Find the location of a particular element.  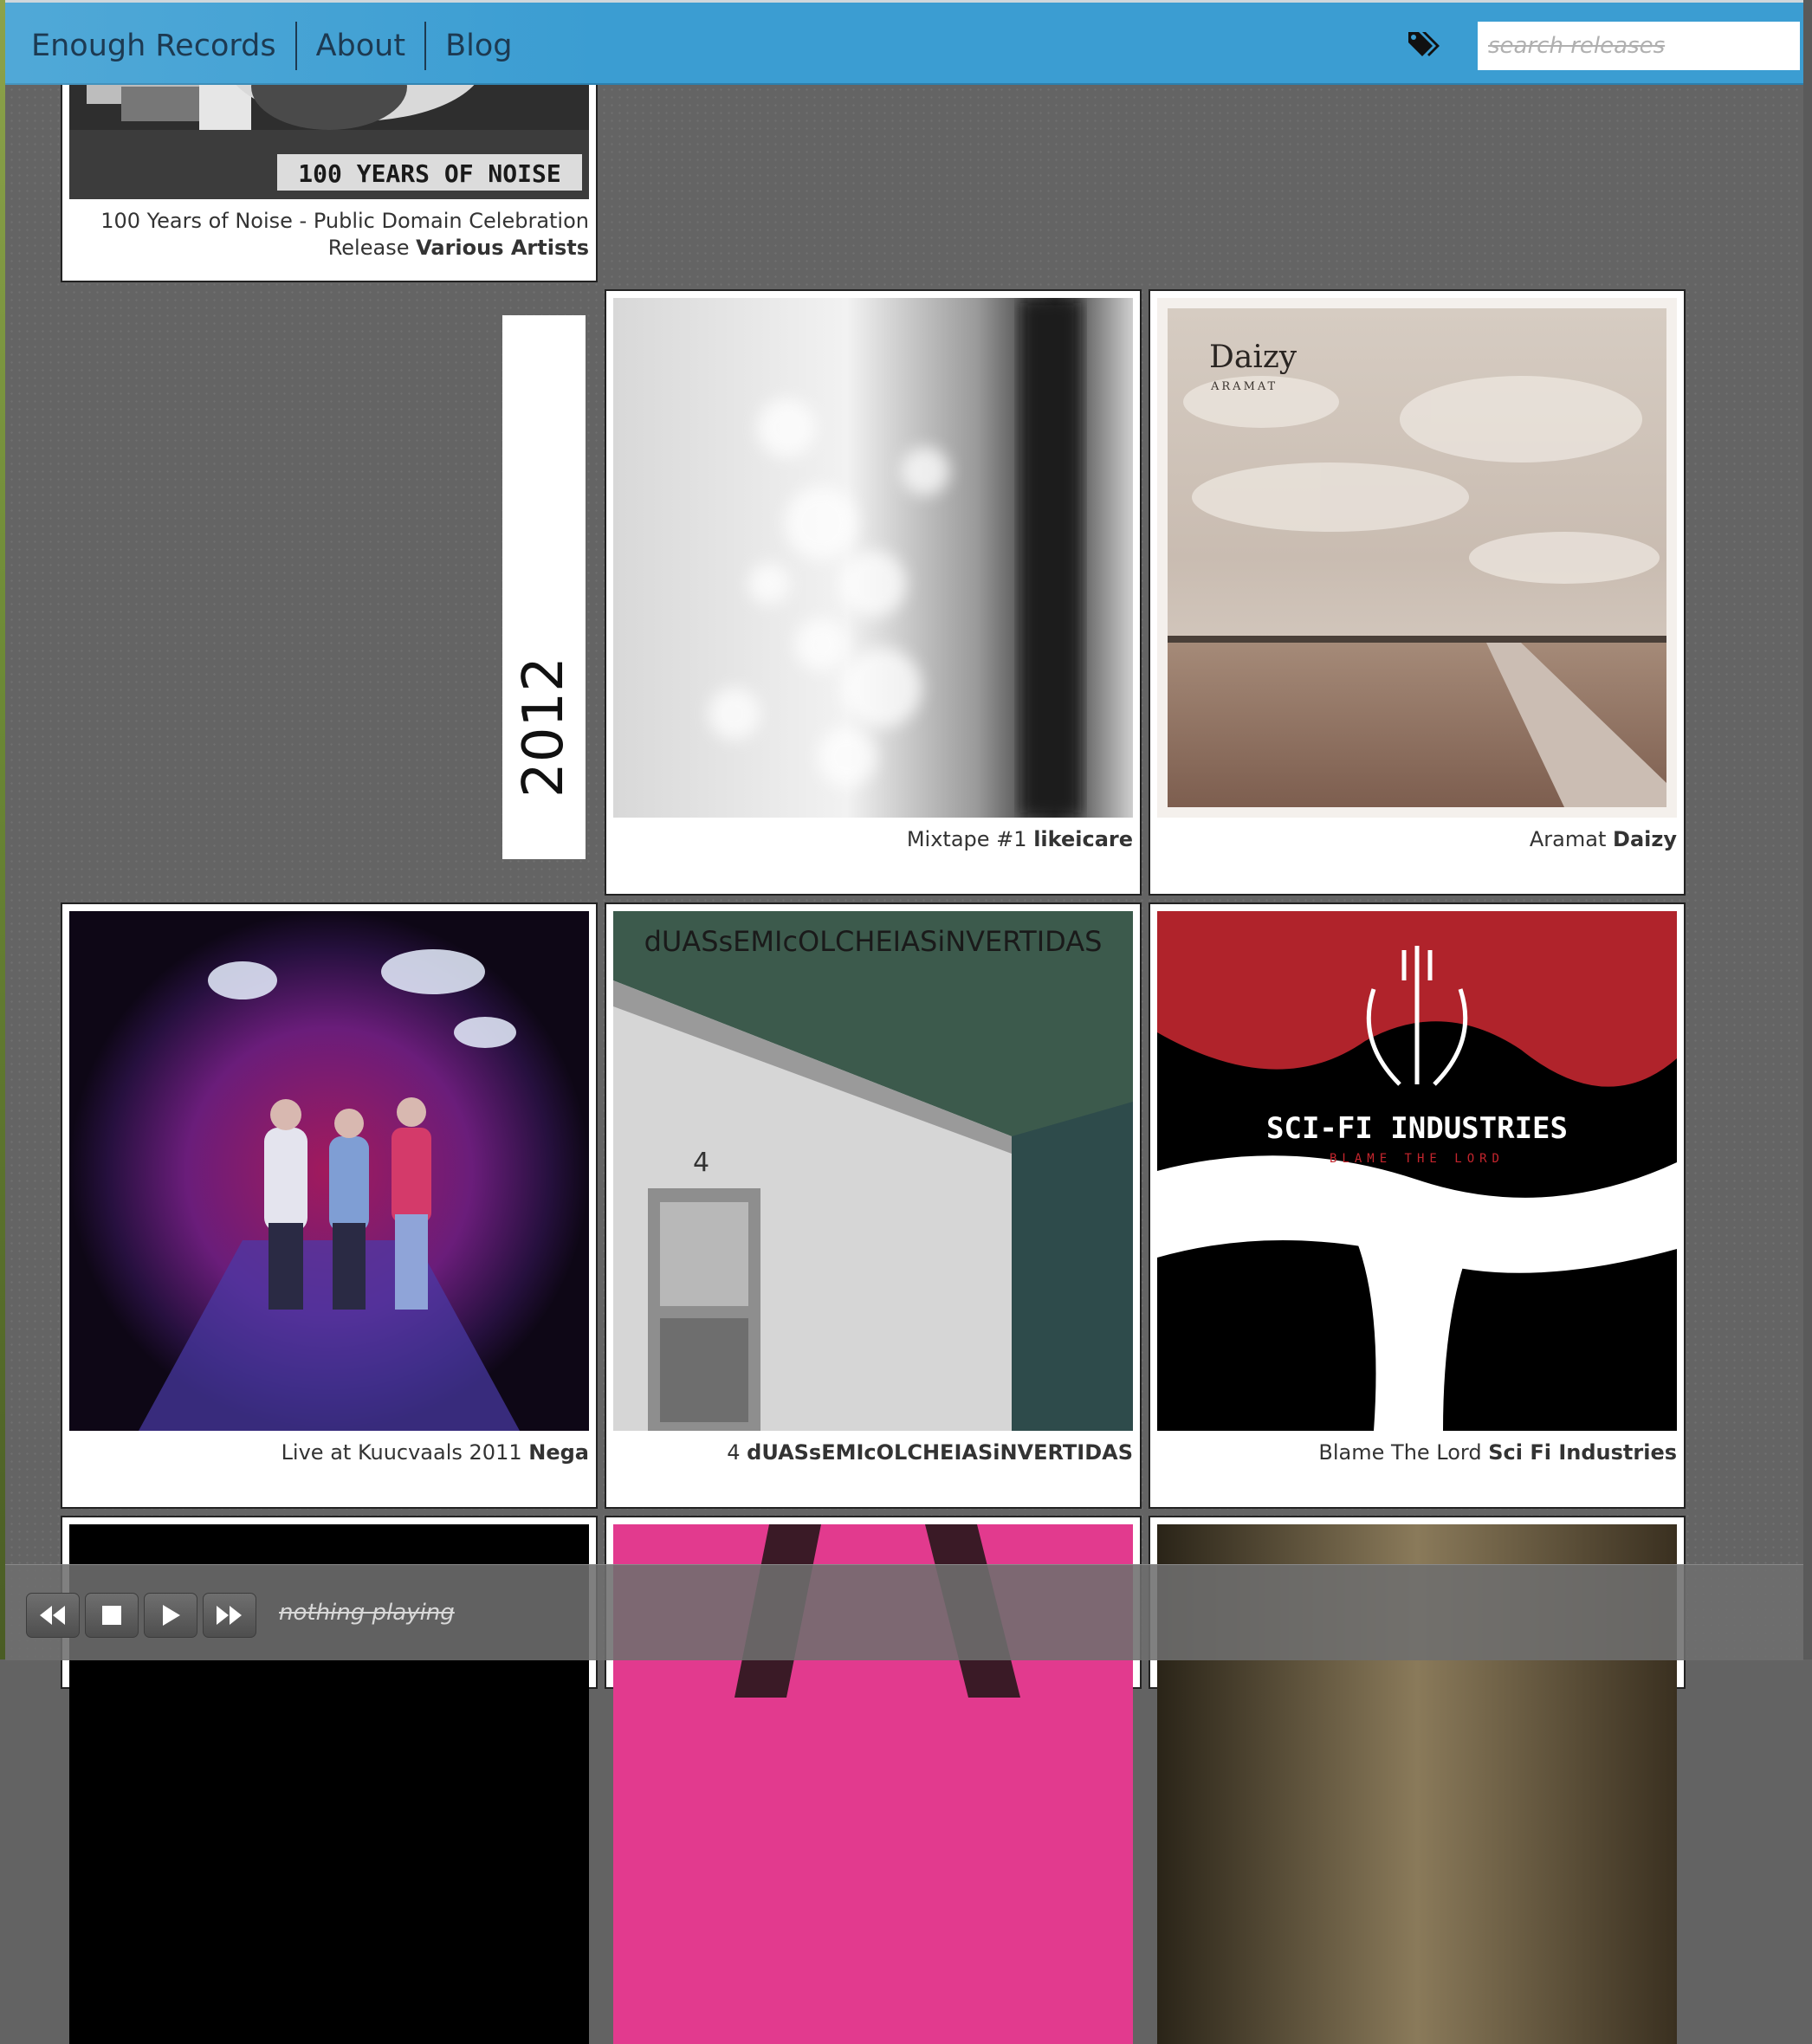

release-cover: Daizy ARAMAT is located at coordinates (1417, 558).